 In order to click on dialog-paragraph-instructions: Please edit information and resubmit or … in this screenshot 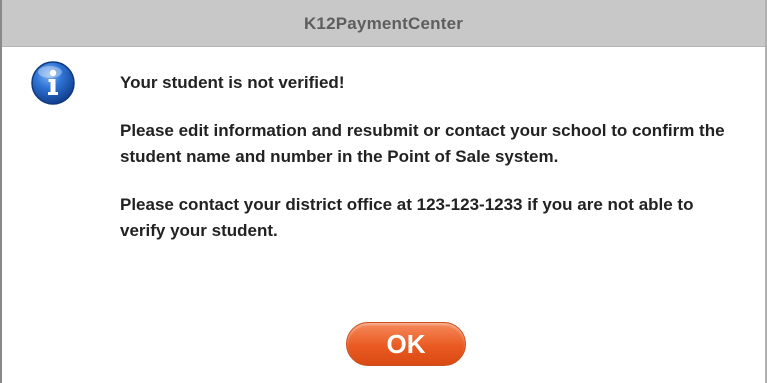, I will do `click(422, 143)`.